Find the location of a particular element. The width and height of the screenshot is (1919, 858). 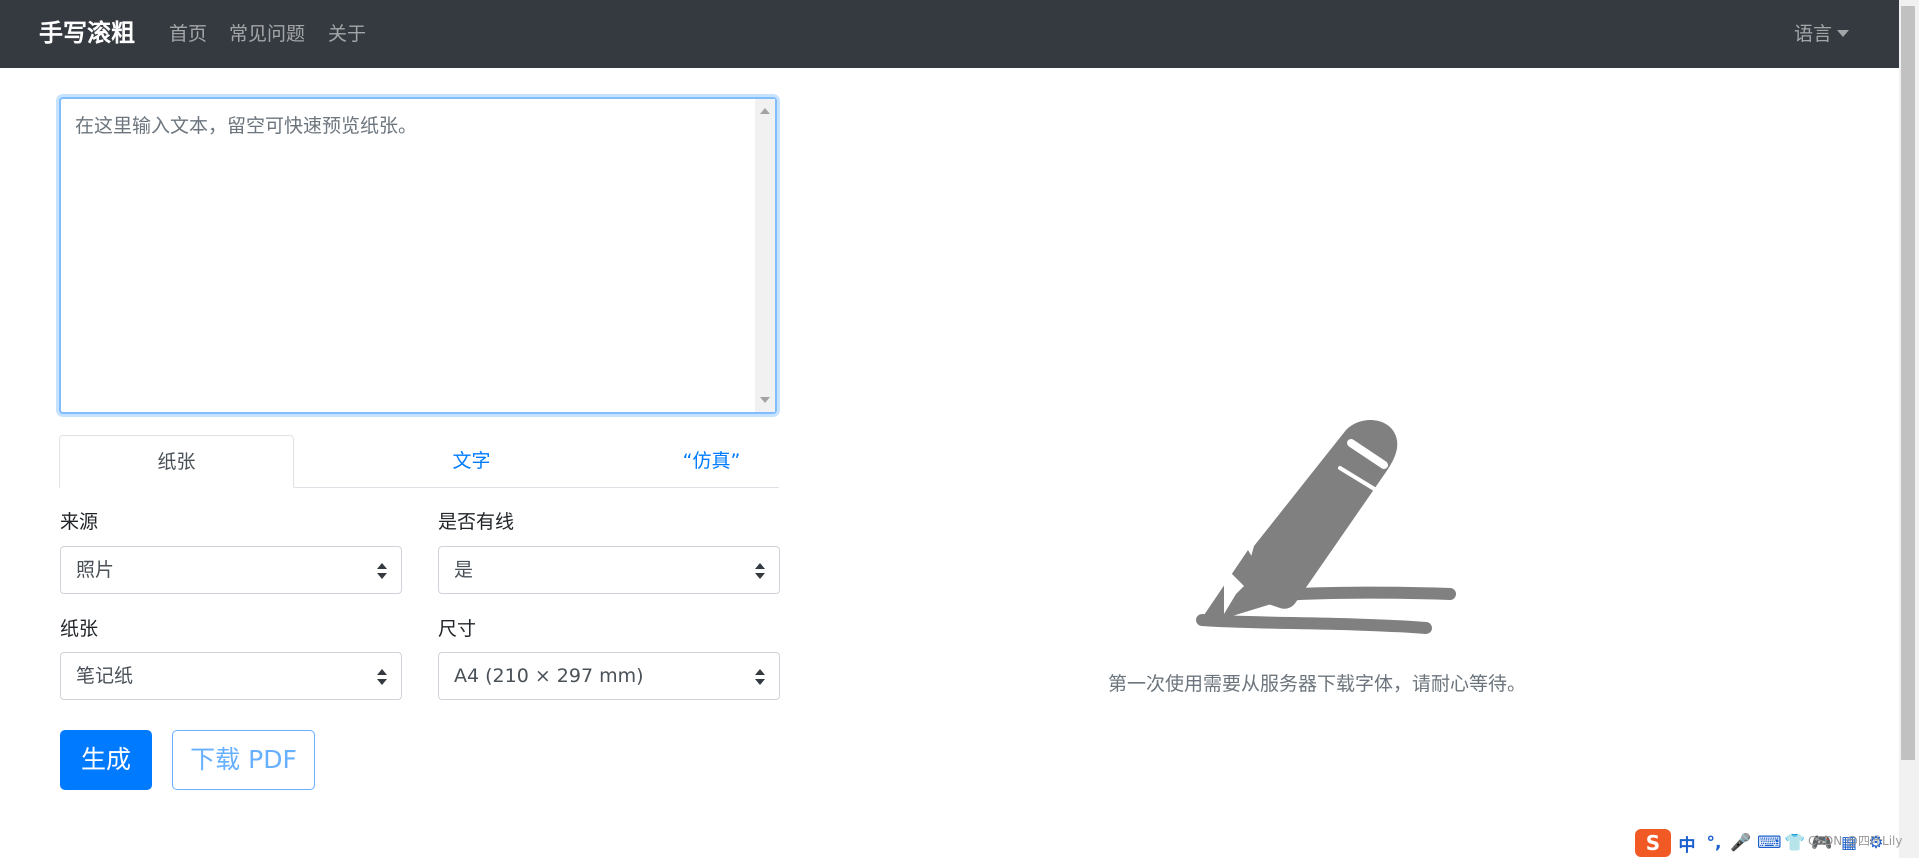

nav-link-about: 关于 is located at coordinates (347, 34).